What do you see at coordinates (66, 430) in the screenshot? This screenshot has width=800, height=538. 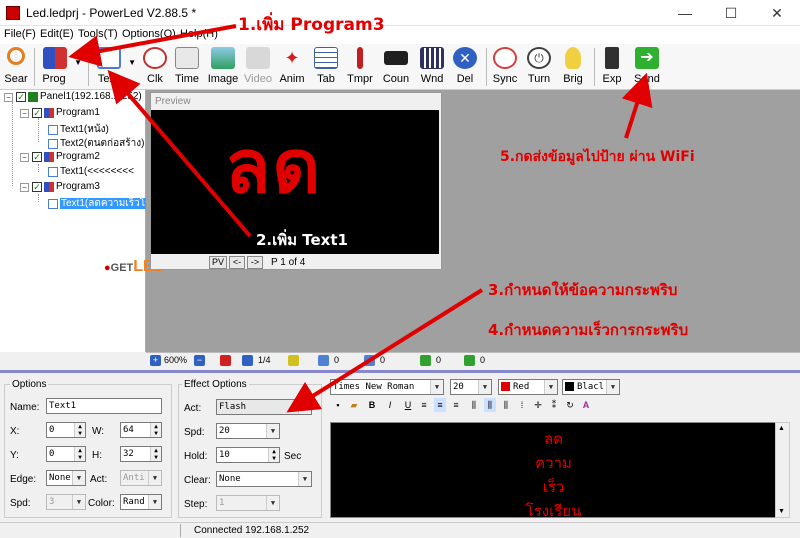 I see `x-field: 0 ▲ ▼` at bounding box center [66, 430].